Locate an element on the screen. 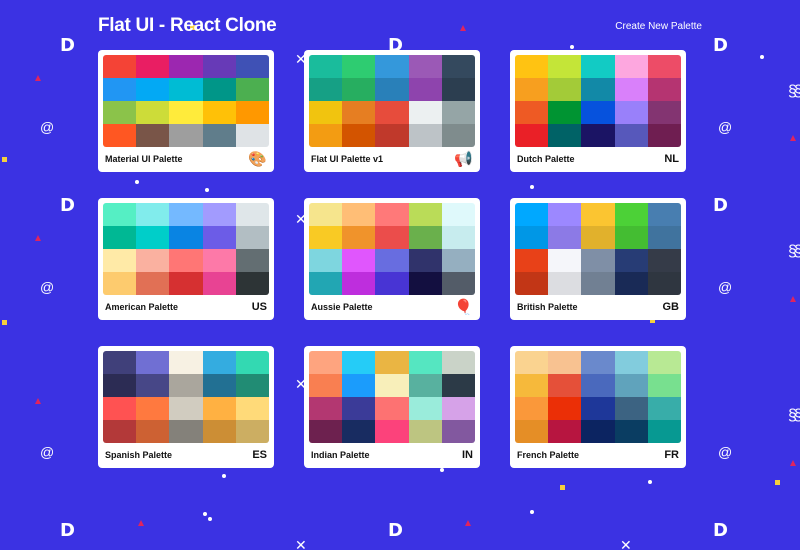  palette-card: American Palette US is located at coordinates (186, 259).